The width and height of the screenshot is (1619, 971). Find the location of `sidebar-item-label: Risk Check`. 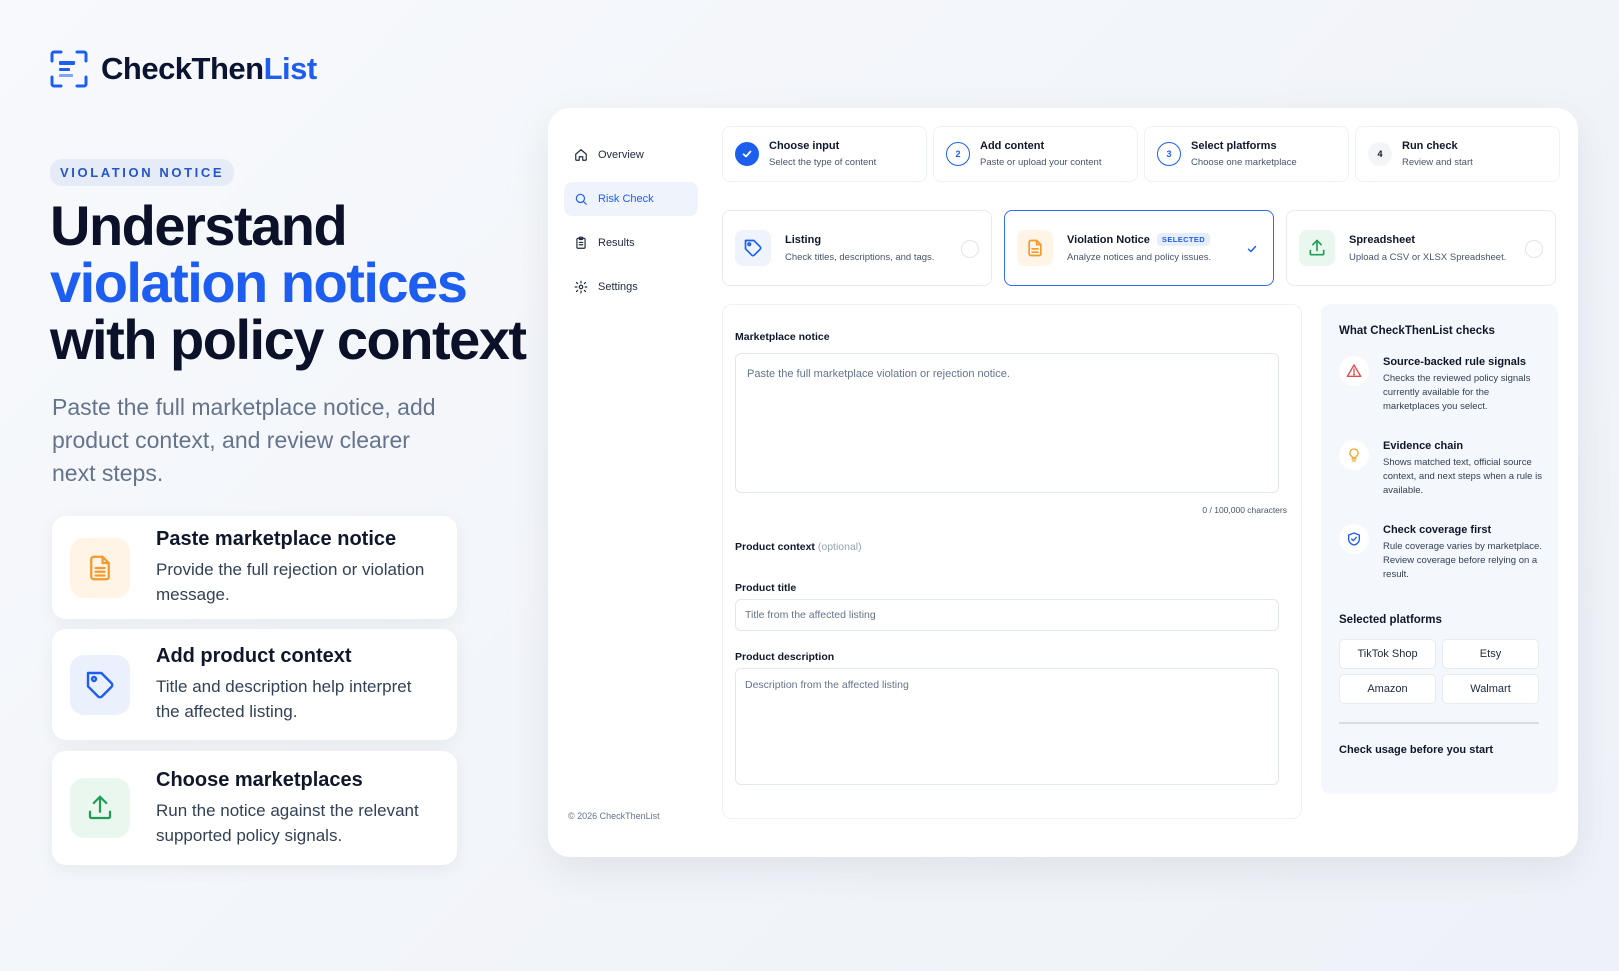

sidebar-item-label: Risk Check is located at coordinates (626, 199).